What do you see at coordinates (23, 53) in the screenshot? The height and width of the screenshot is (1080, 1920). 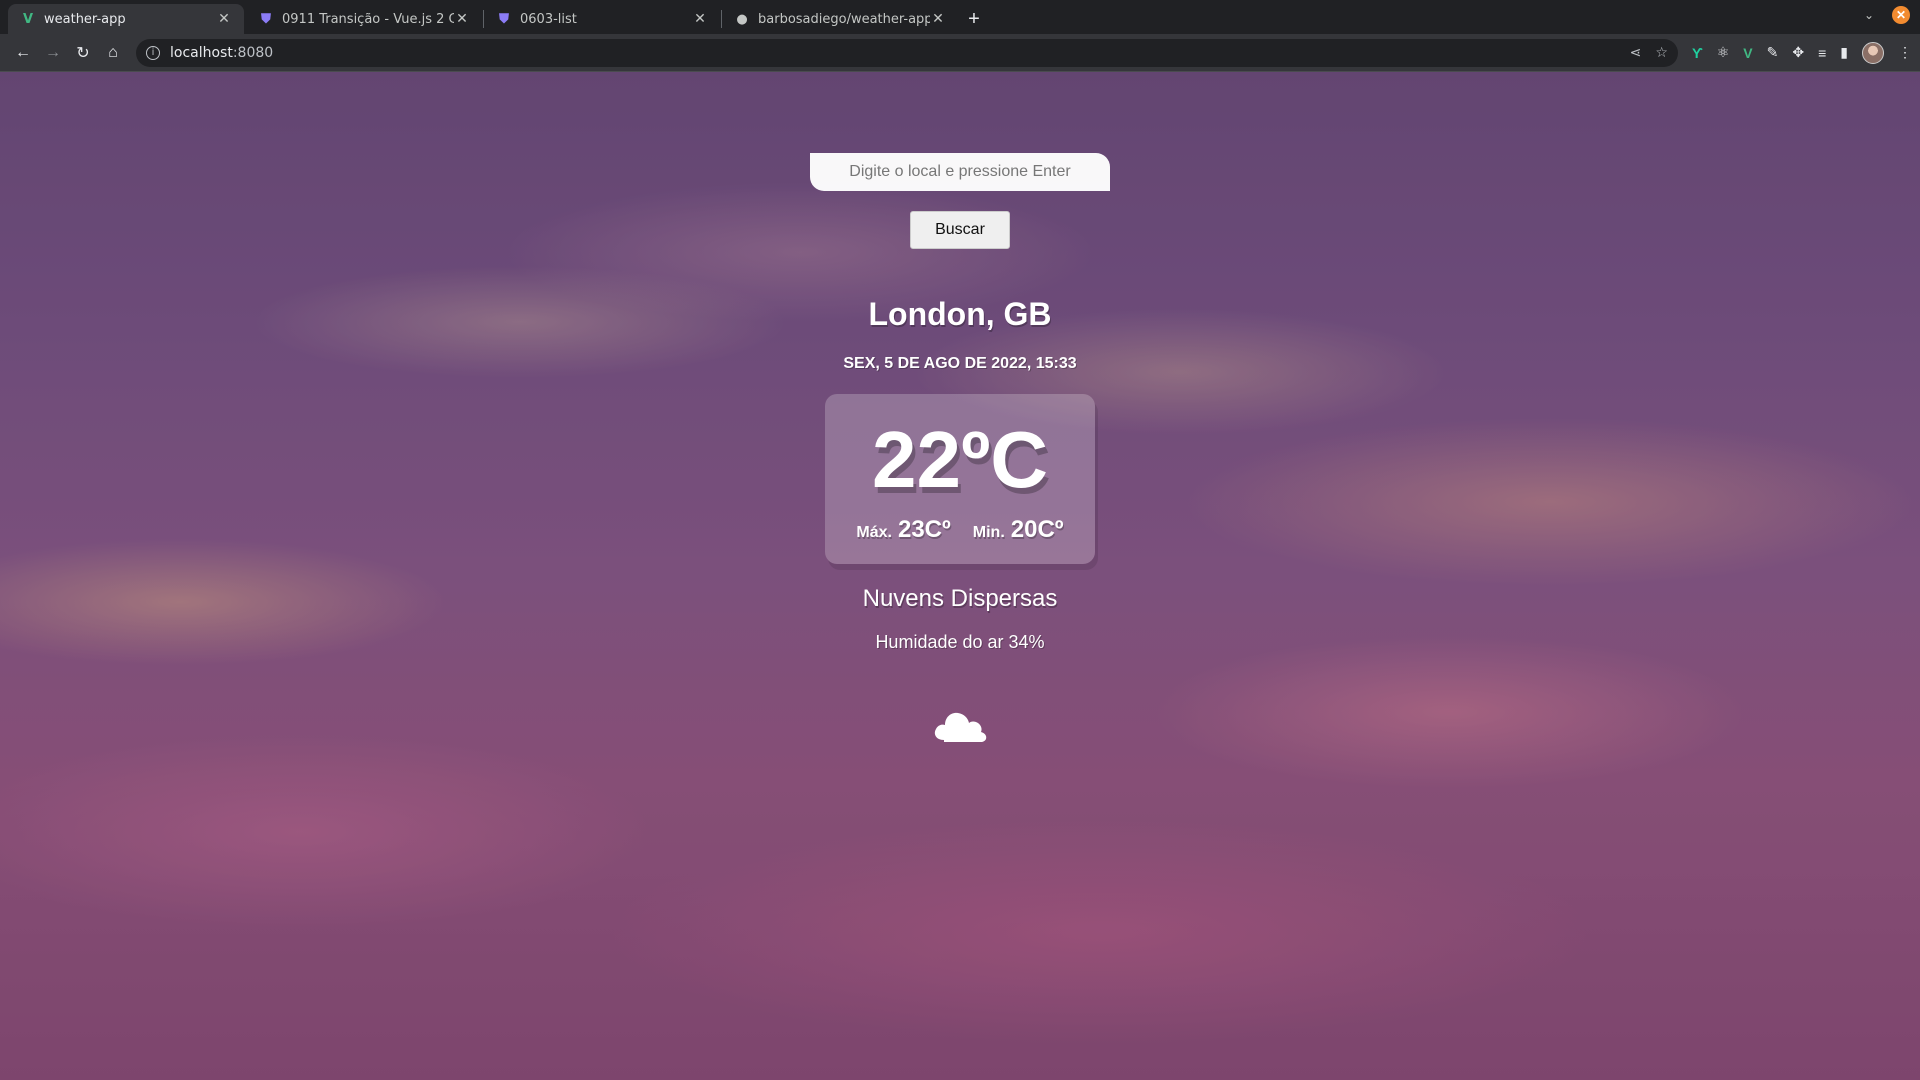 I see `back-arrow-icon: ←` at bounding box center [23, 53].